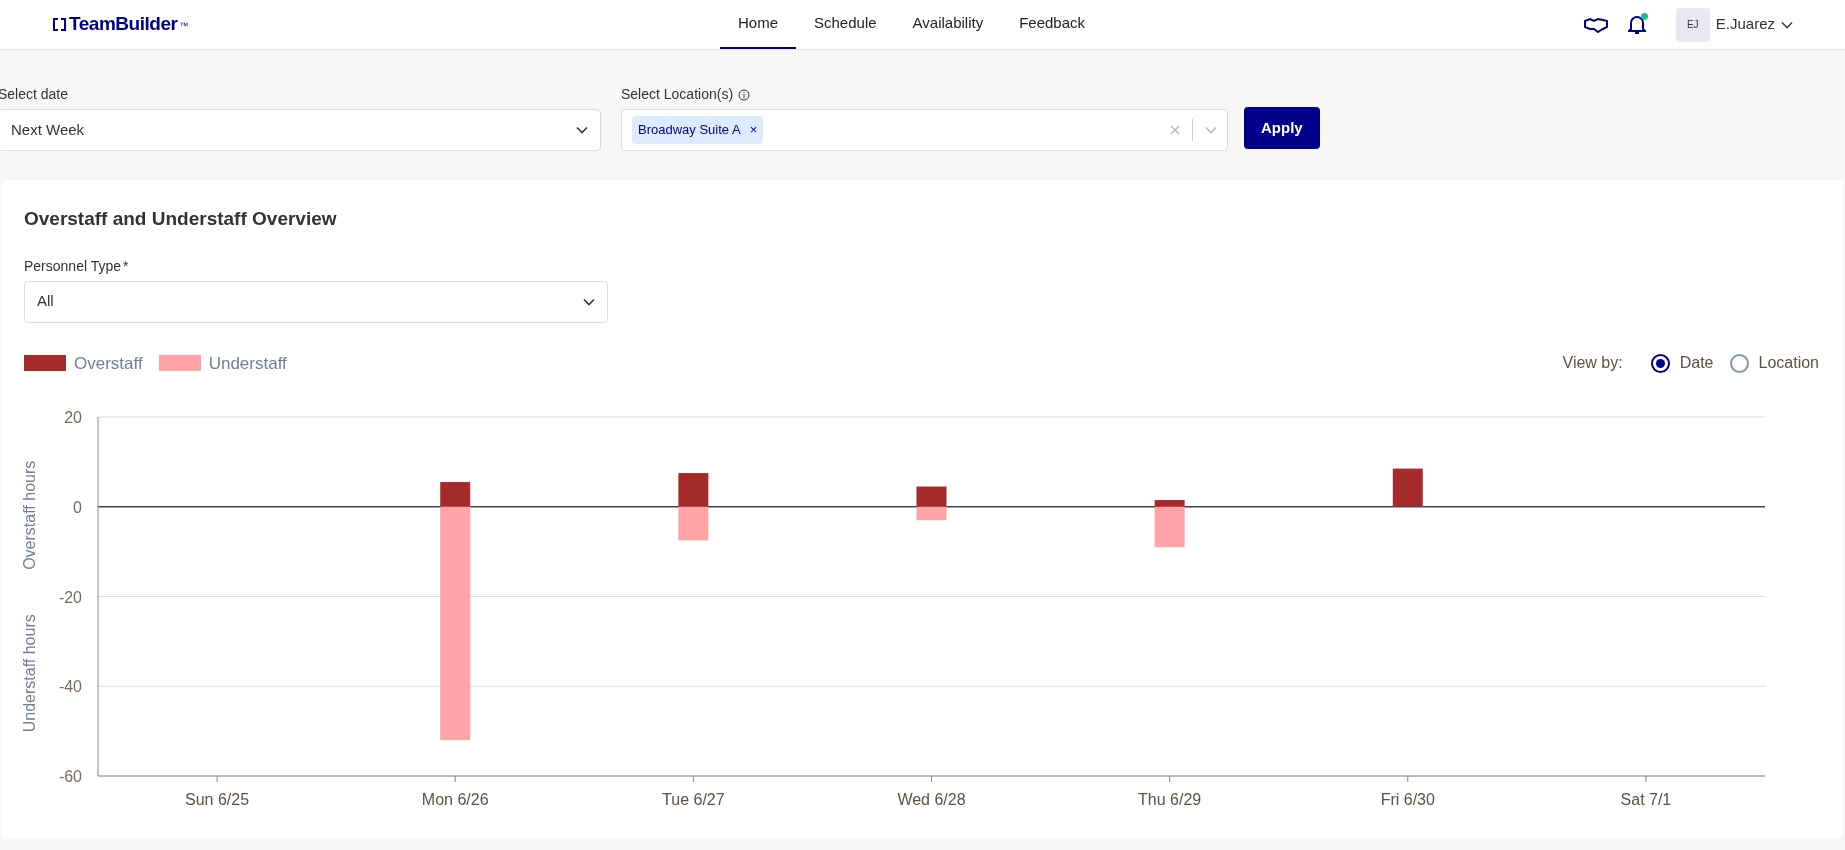 The image size is (1845, 850). What do you see at coordinates (184, 27) in the screenshot?
I see `trademark: ™` at bounding box center [184, 27].